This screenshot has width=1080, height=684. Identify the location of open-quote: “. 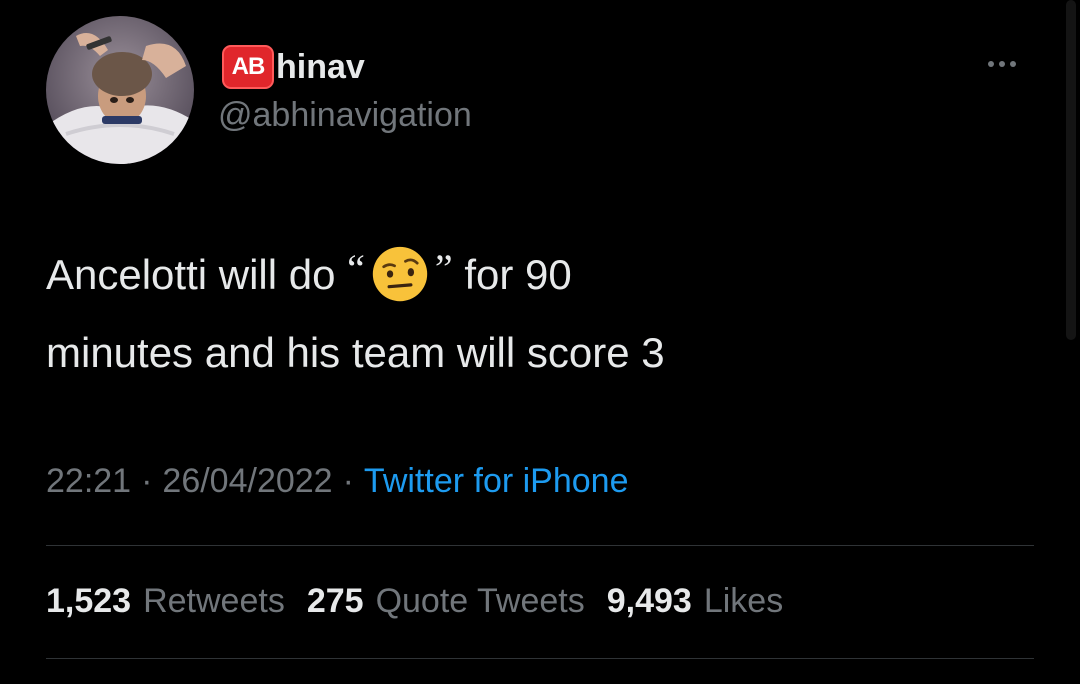
(356, 268).